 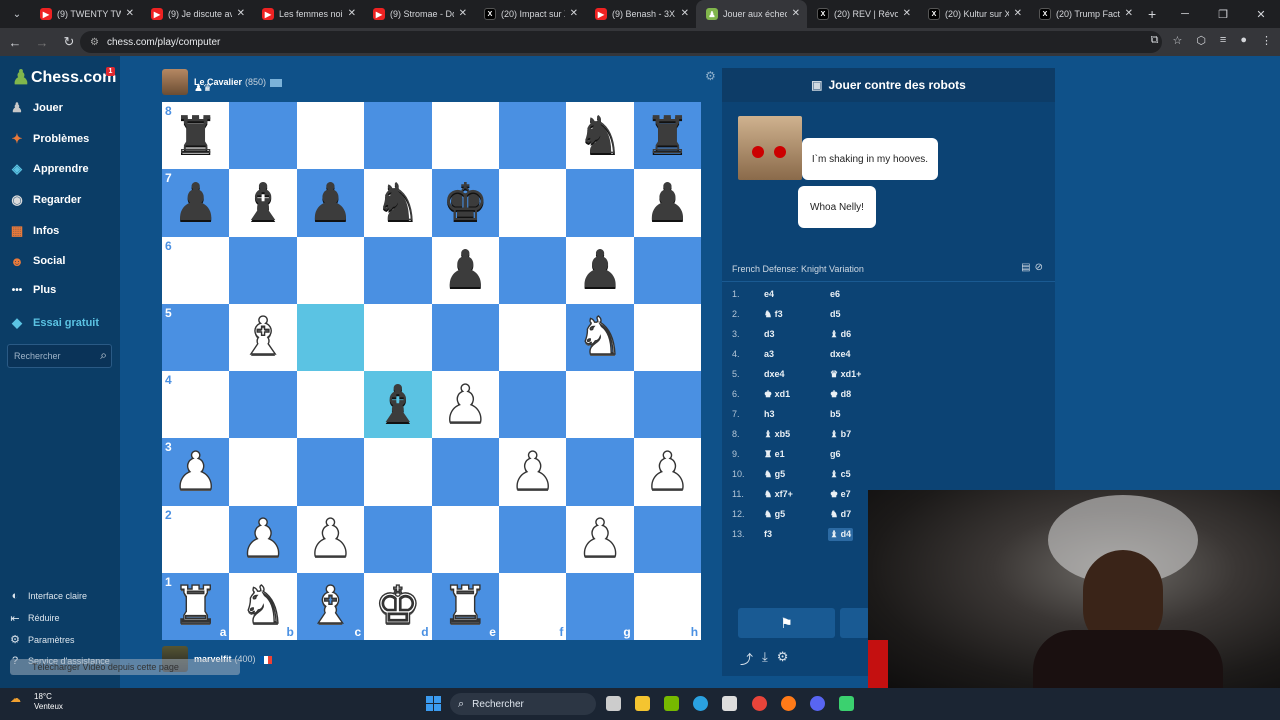 What do you see at coordinates (330, 203) in the screenshot?
I see `square-c7: ♟` at bounding box center [330, 203].